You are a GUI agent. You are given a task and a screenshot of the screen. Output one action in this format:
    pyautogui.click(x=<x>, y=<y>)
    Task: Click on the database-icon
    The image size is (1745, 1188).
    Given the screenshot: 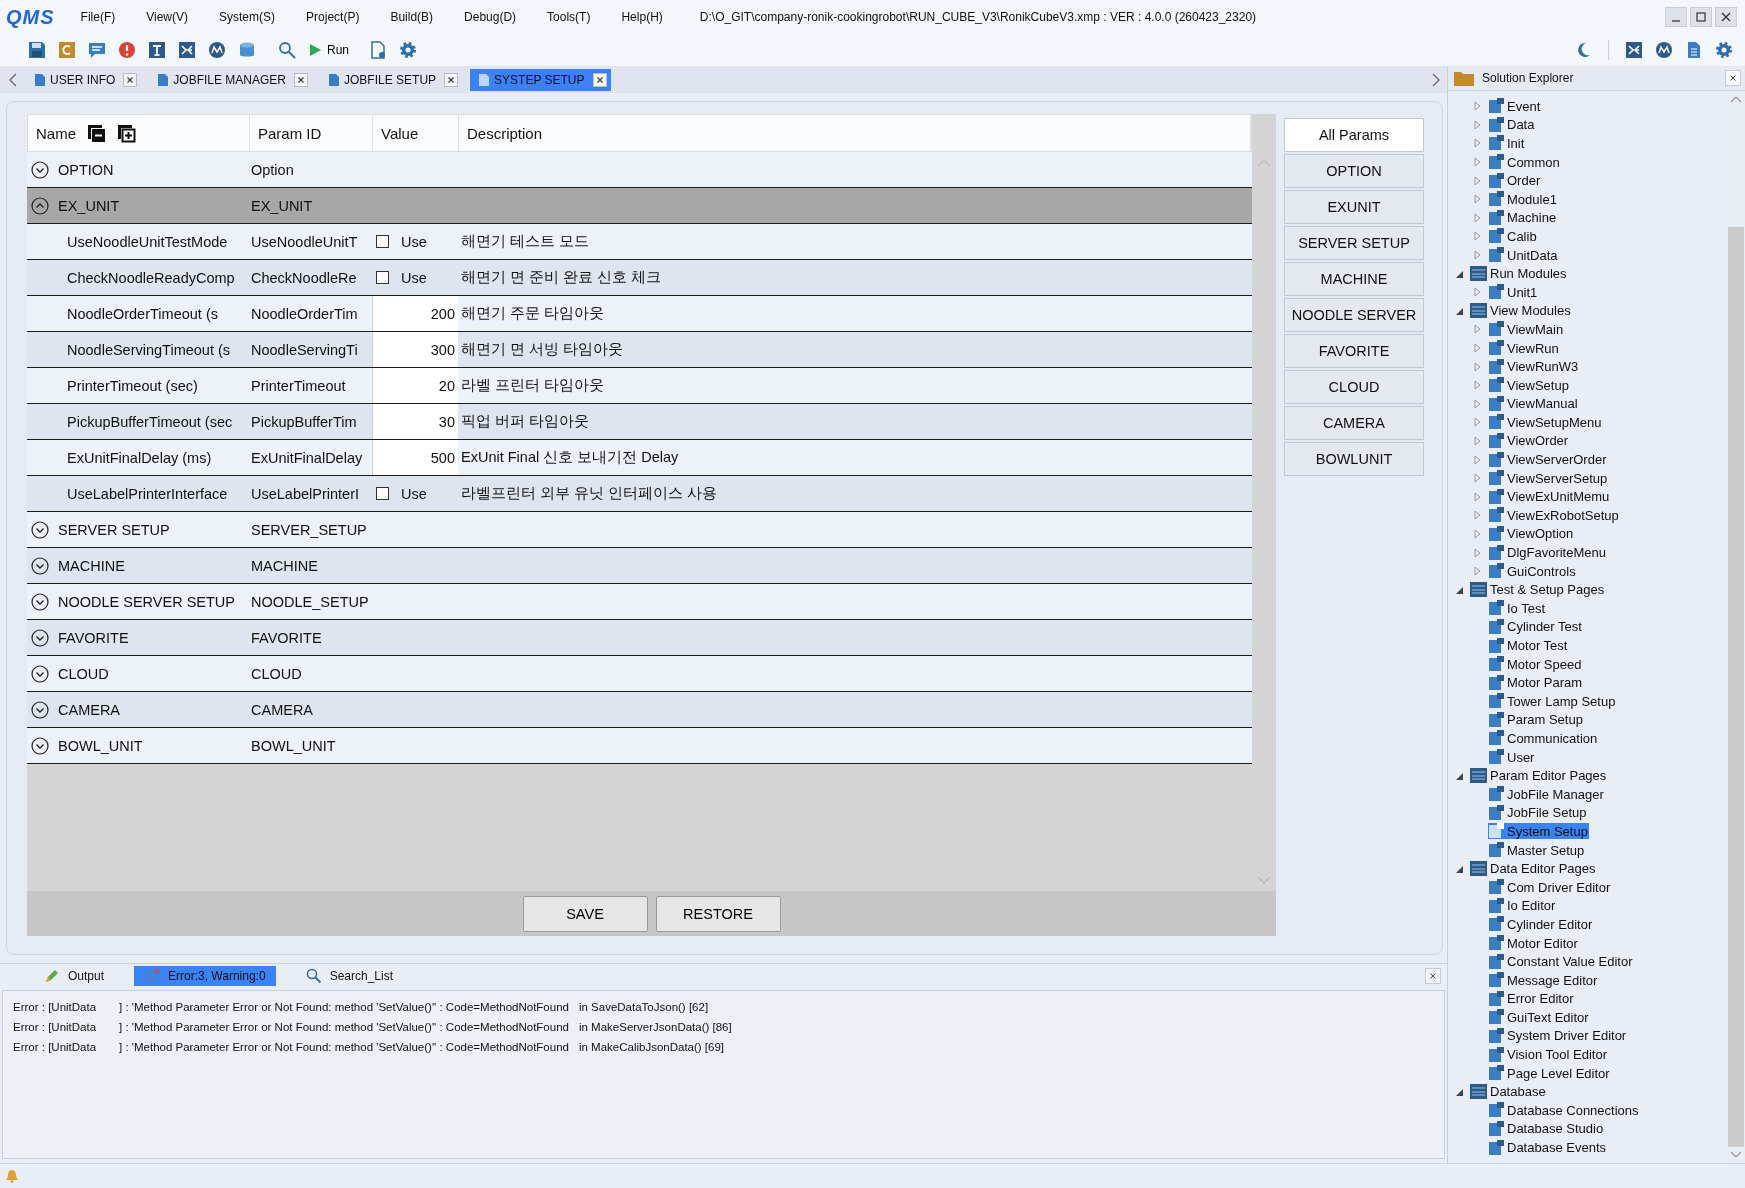 What is the action you would take?
    pyautogui.click(x=247, y=50)
    